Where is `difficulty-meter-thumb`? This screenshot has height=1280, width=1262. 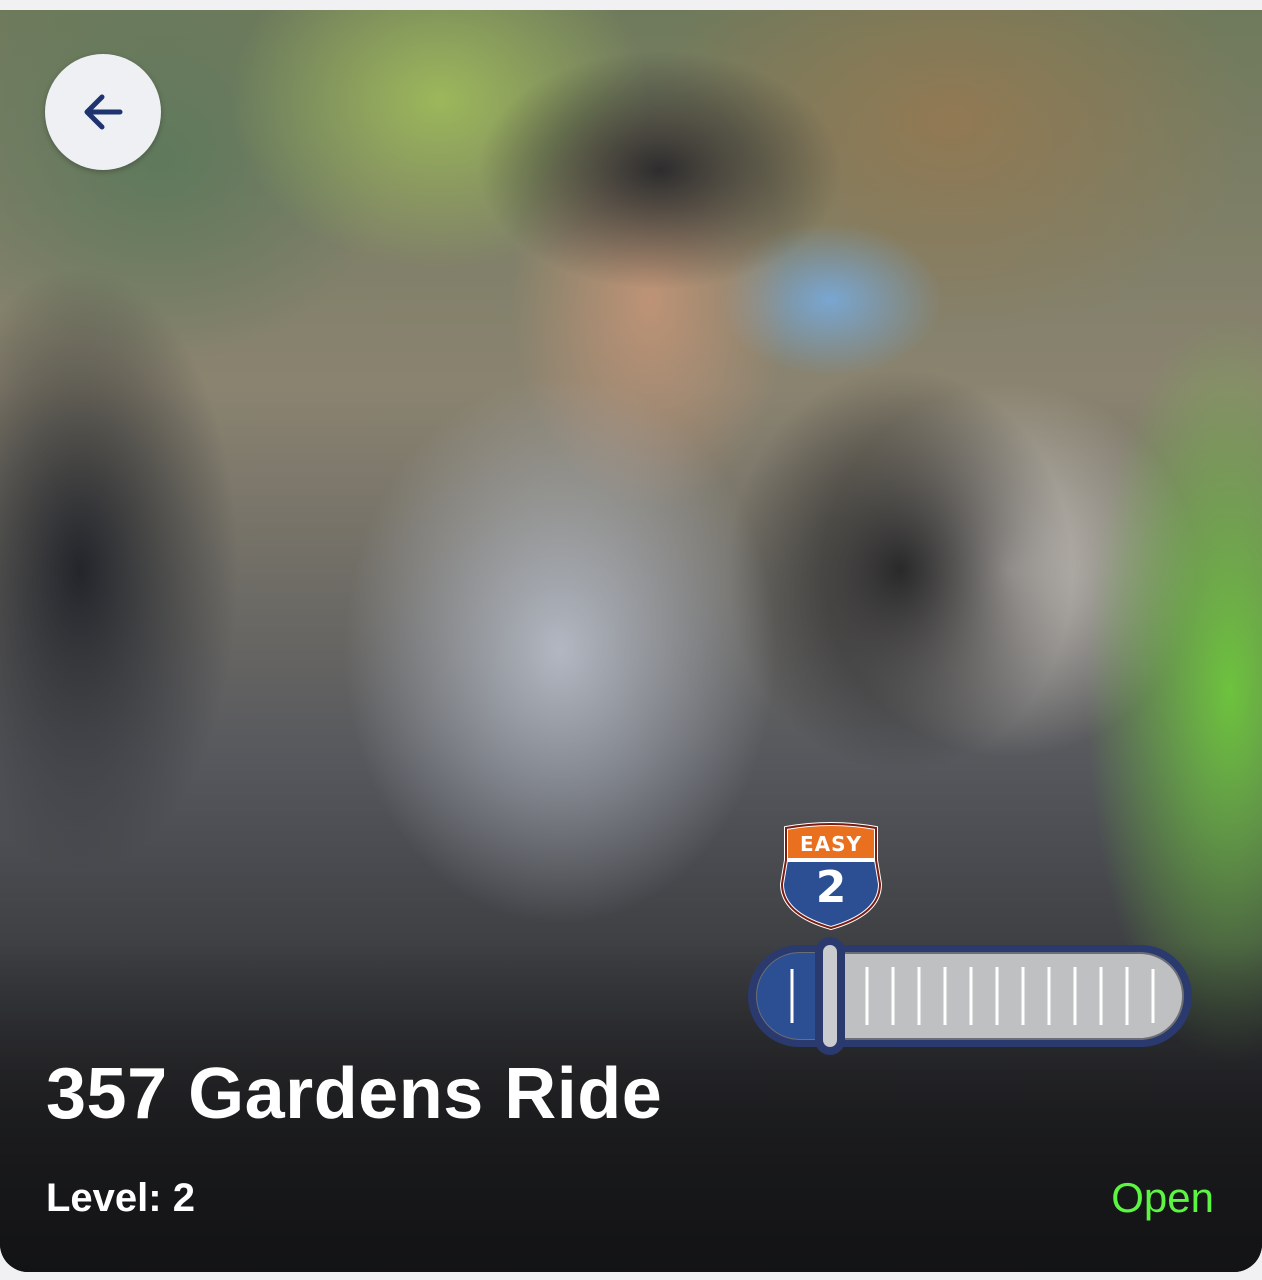
difficulty-meter-thumb is located at coordinates (830, 996).